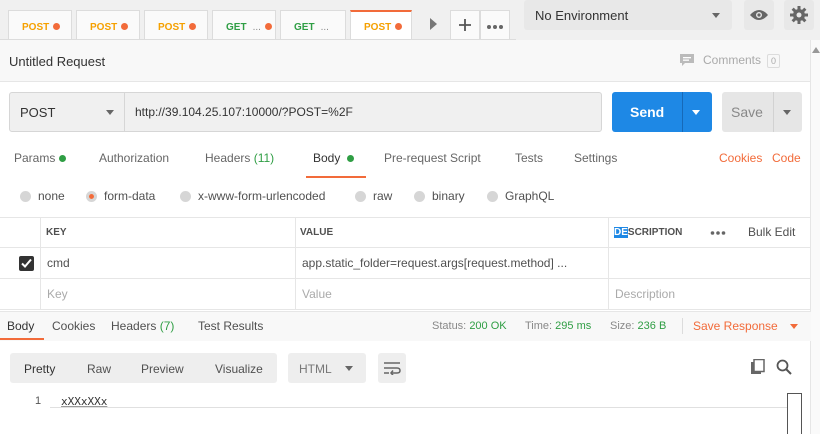  Describe the element at coordinates (236, 27) in the screenshot. I see `tab-method: GET` at that location.